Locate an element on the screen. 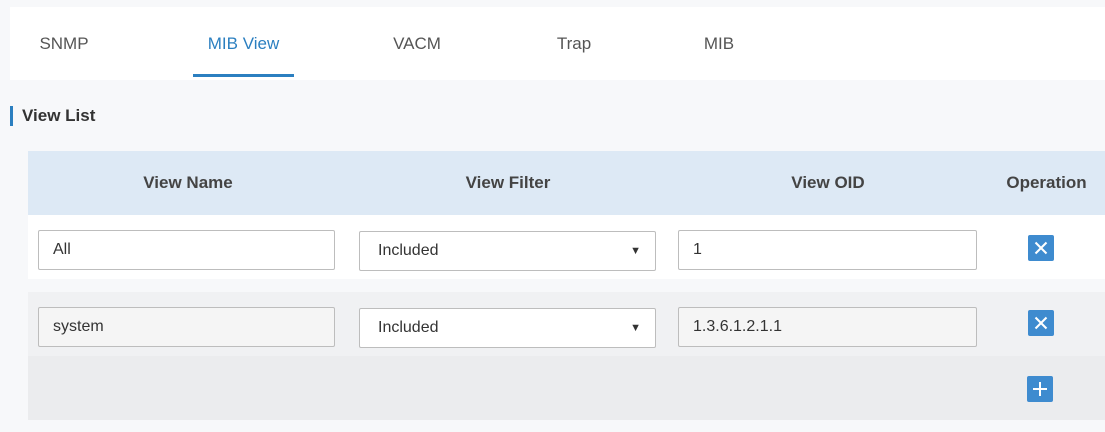  column-header-operation: Operation is located at coordinates (1046, 182).